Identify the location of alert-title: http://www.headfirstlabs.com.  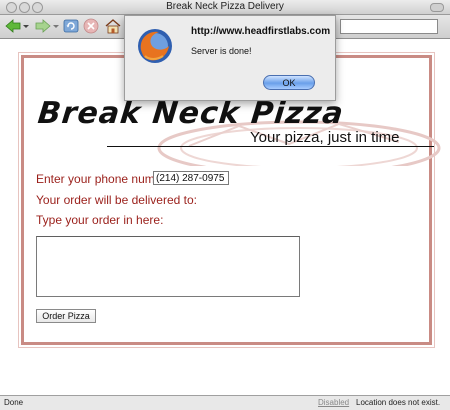
(261, 31).